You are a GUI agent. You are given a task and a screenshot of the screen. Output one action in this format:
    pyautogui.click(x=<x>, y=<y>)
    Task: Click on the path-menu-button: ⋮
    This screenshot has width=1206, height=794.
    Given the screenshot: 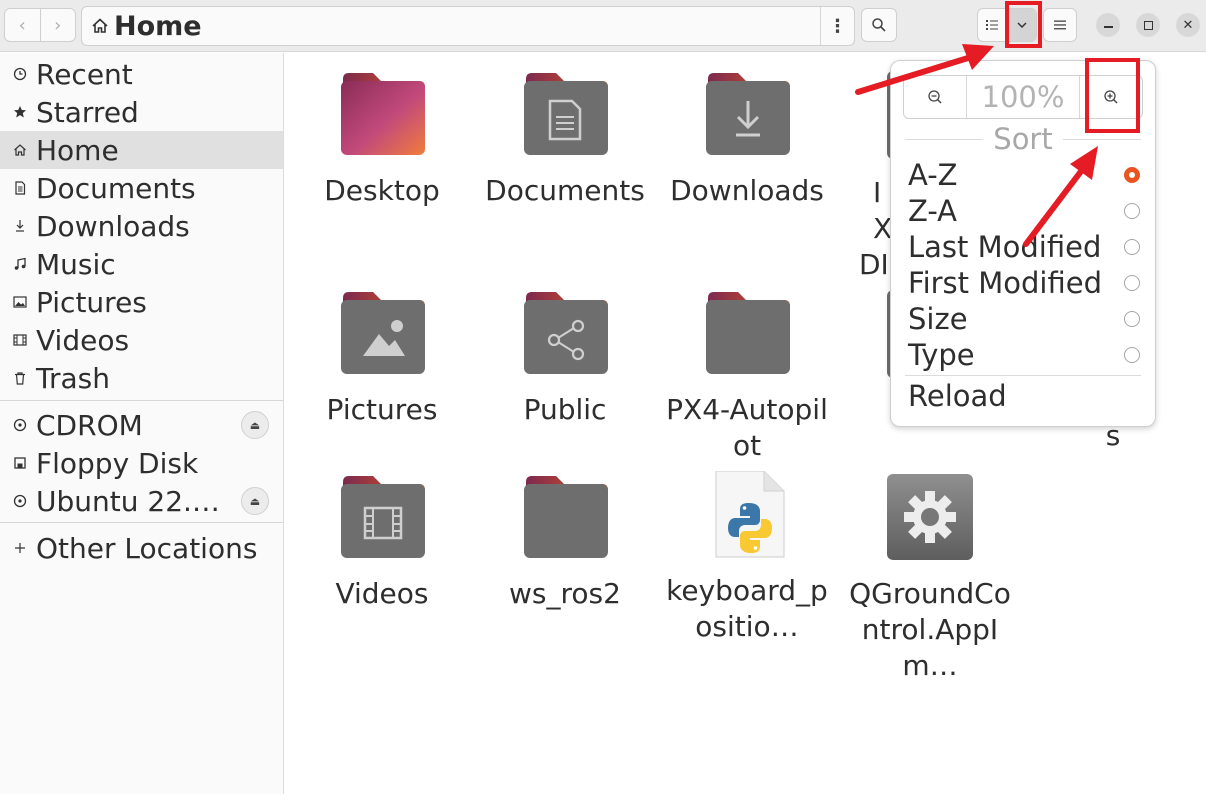 What is the action you would take?
    pyautogui.click(x=837, y=26)
    